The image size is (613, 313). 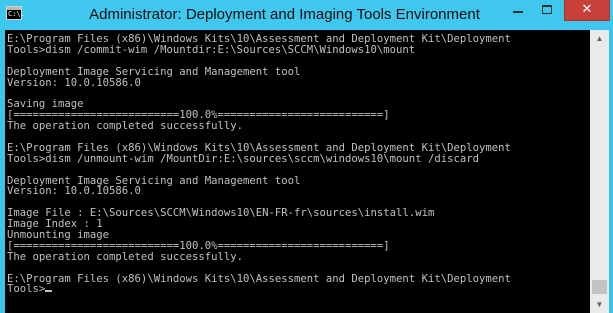 What do you see at coordinates (599, 38) in the screenshot?
I see `scroll-up-arrow-icon: ▲` at bounding box center [599, 38].